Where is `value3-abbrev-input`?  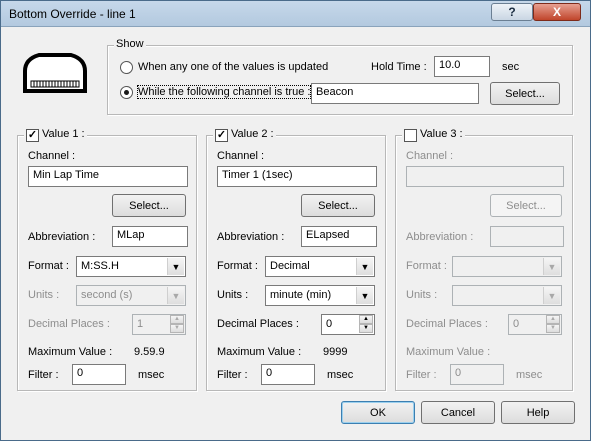
value3-abbrev-input is located at coordinates (527, 236).